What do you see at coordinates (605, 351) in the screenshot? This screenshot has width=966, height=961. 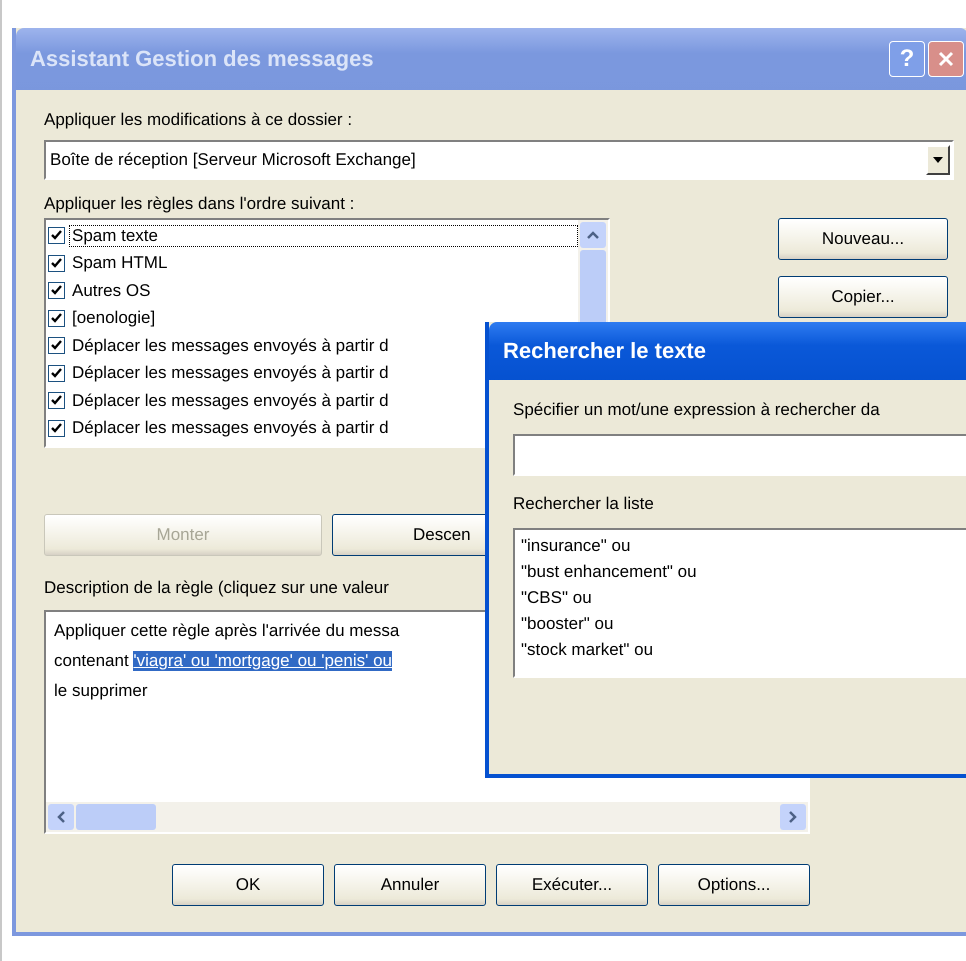 I see `window-title: Rechercher le texte` at bounding box center [605, 351].